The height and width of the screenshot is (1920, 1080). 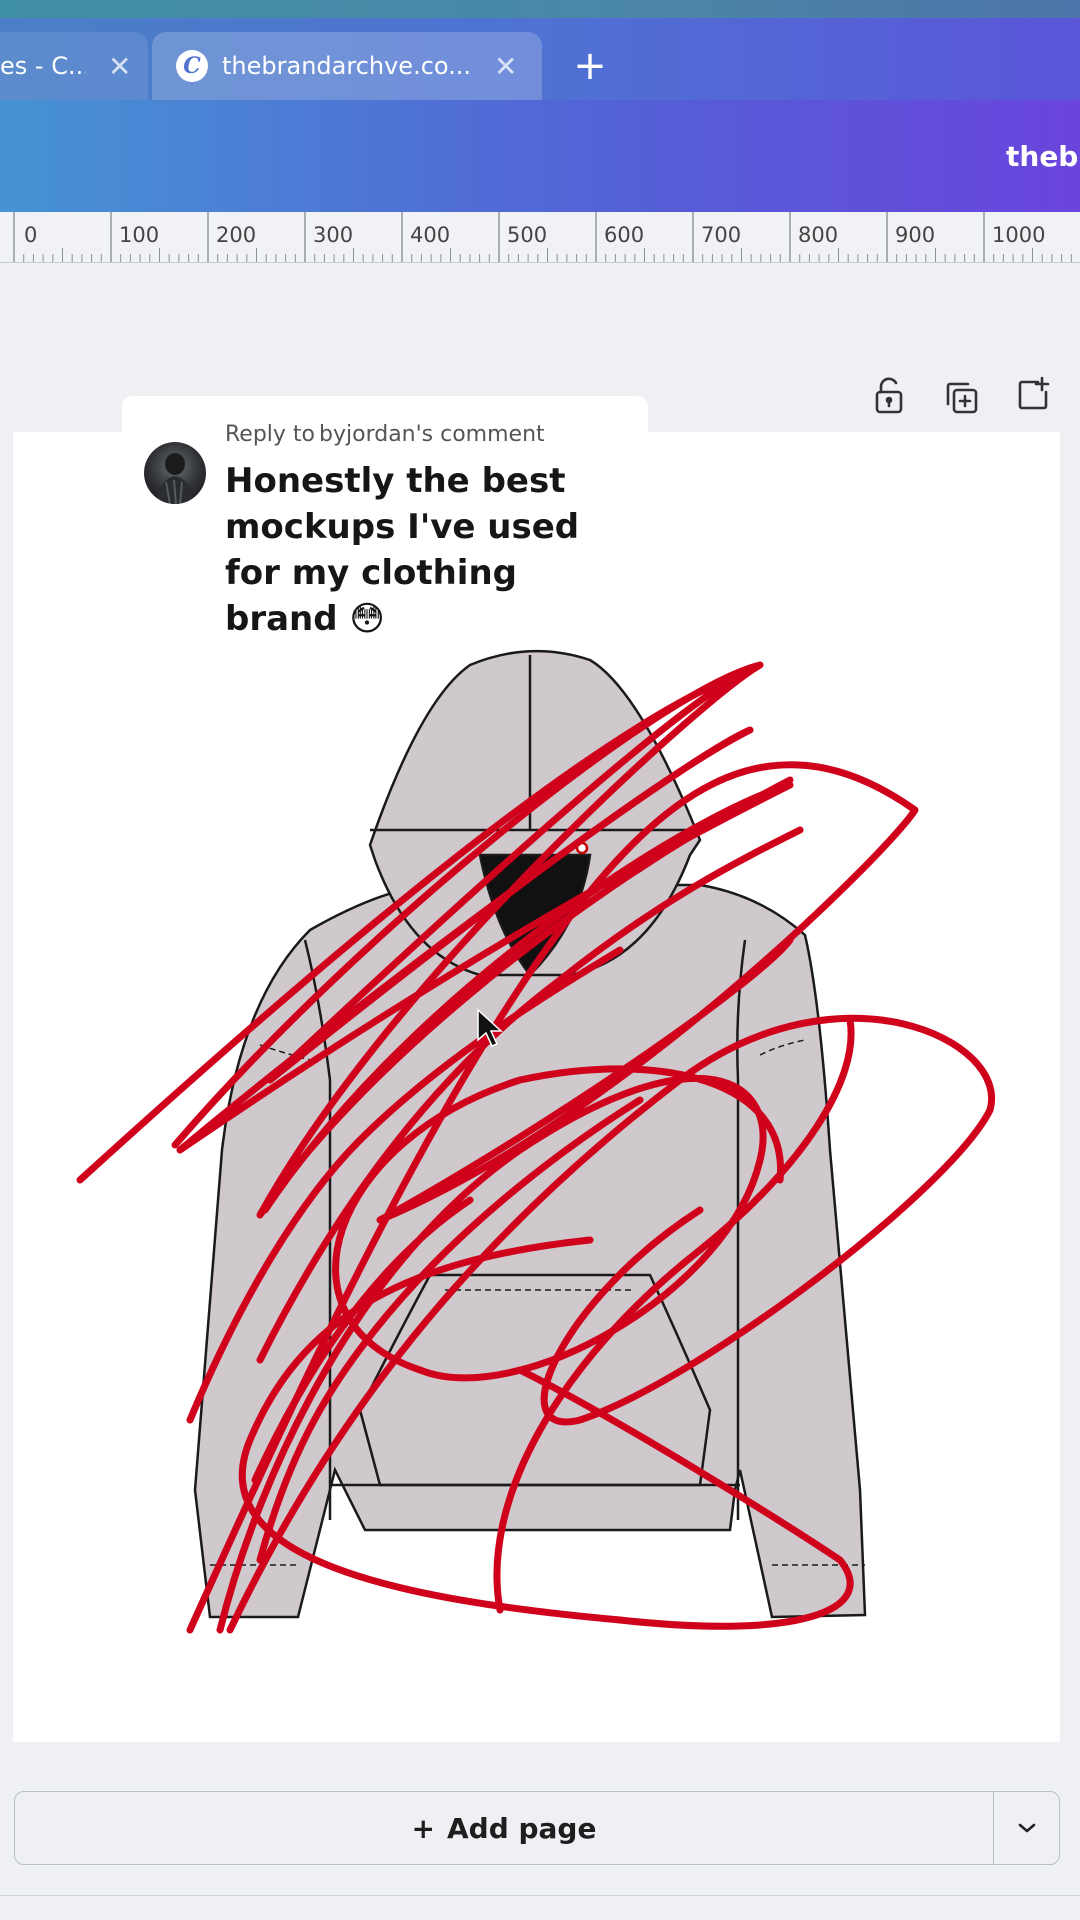 What do you see at coordinates (521, 1828) in the screenshot?
I see `add-page-label: Add page` at bounding box center [521, 1828].